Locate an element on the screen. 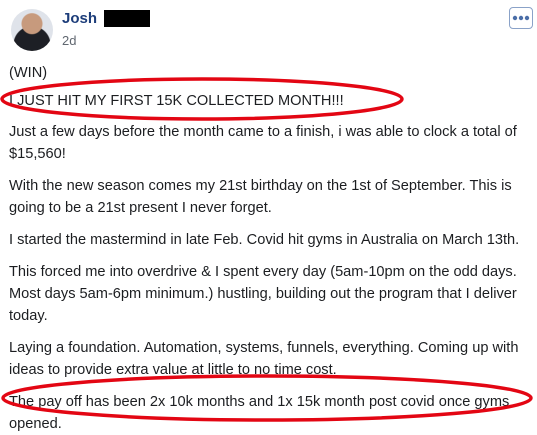 This screenshot has width=537, height=435. author-avatar is located at coordinates (32, 30).